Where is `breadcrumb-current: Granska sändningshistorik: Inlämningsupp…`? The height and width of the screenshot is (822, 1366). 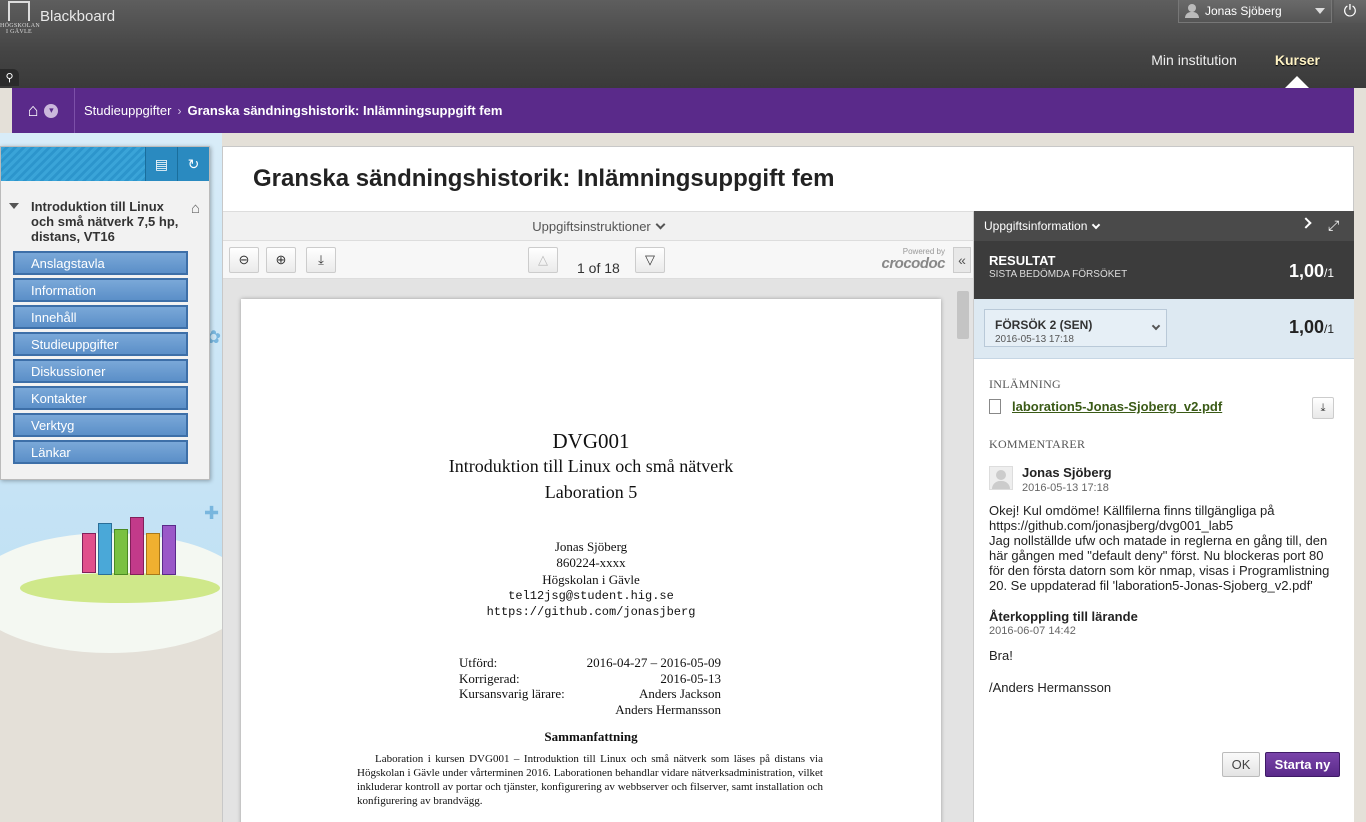
breadcrumb-current: Granska sändningshistorik: Inlämningsupp… is located at coordinates (345, 110).